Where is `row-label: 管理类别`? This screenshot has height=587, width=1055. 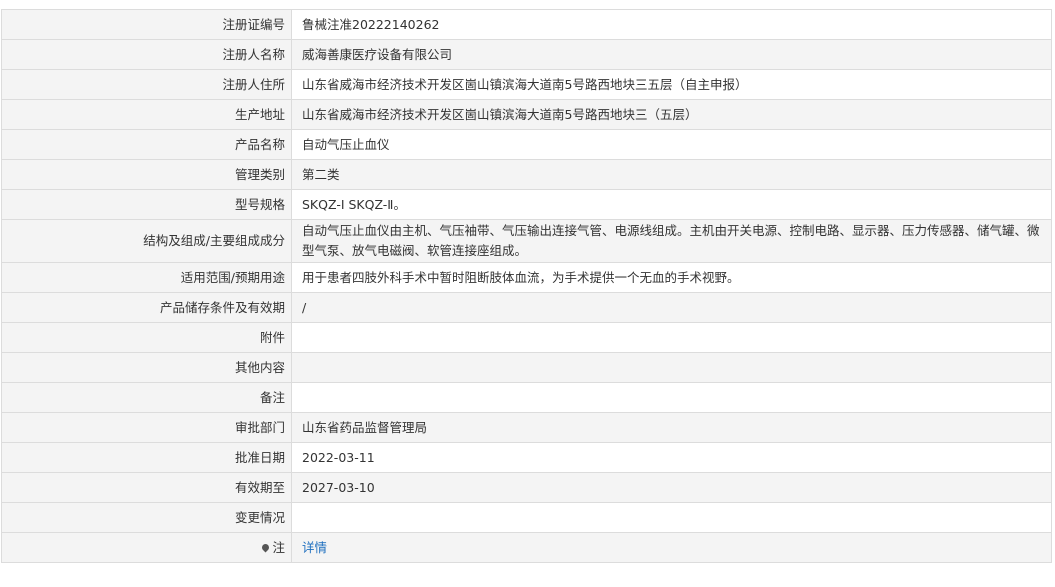 row-label: 管理类别 is located at coordinates (146, 174).